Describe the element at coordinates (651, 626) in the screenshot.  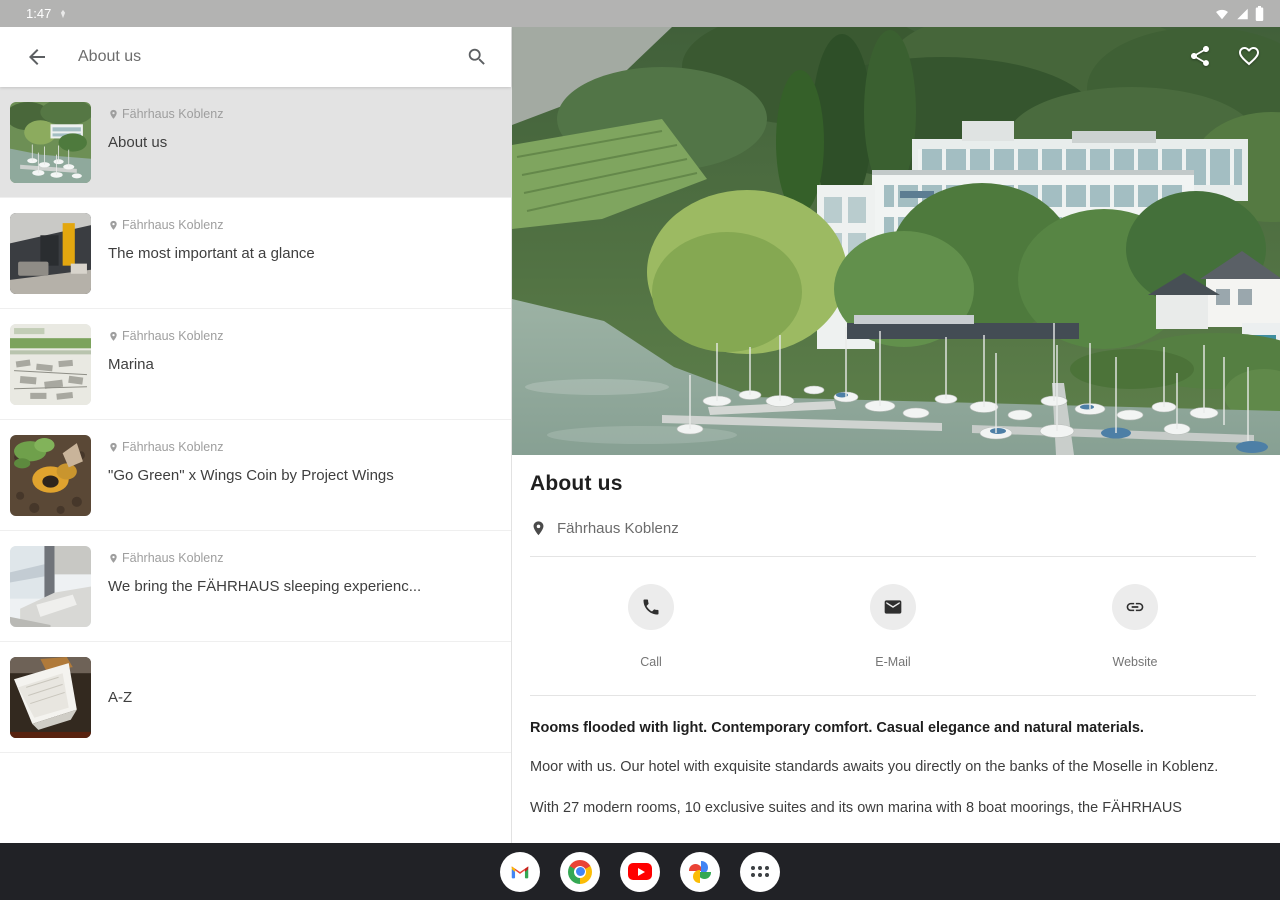
I see `call-button: Call` at that location.